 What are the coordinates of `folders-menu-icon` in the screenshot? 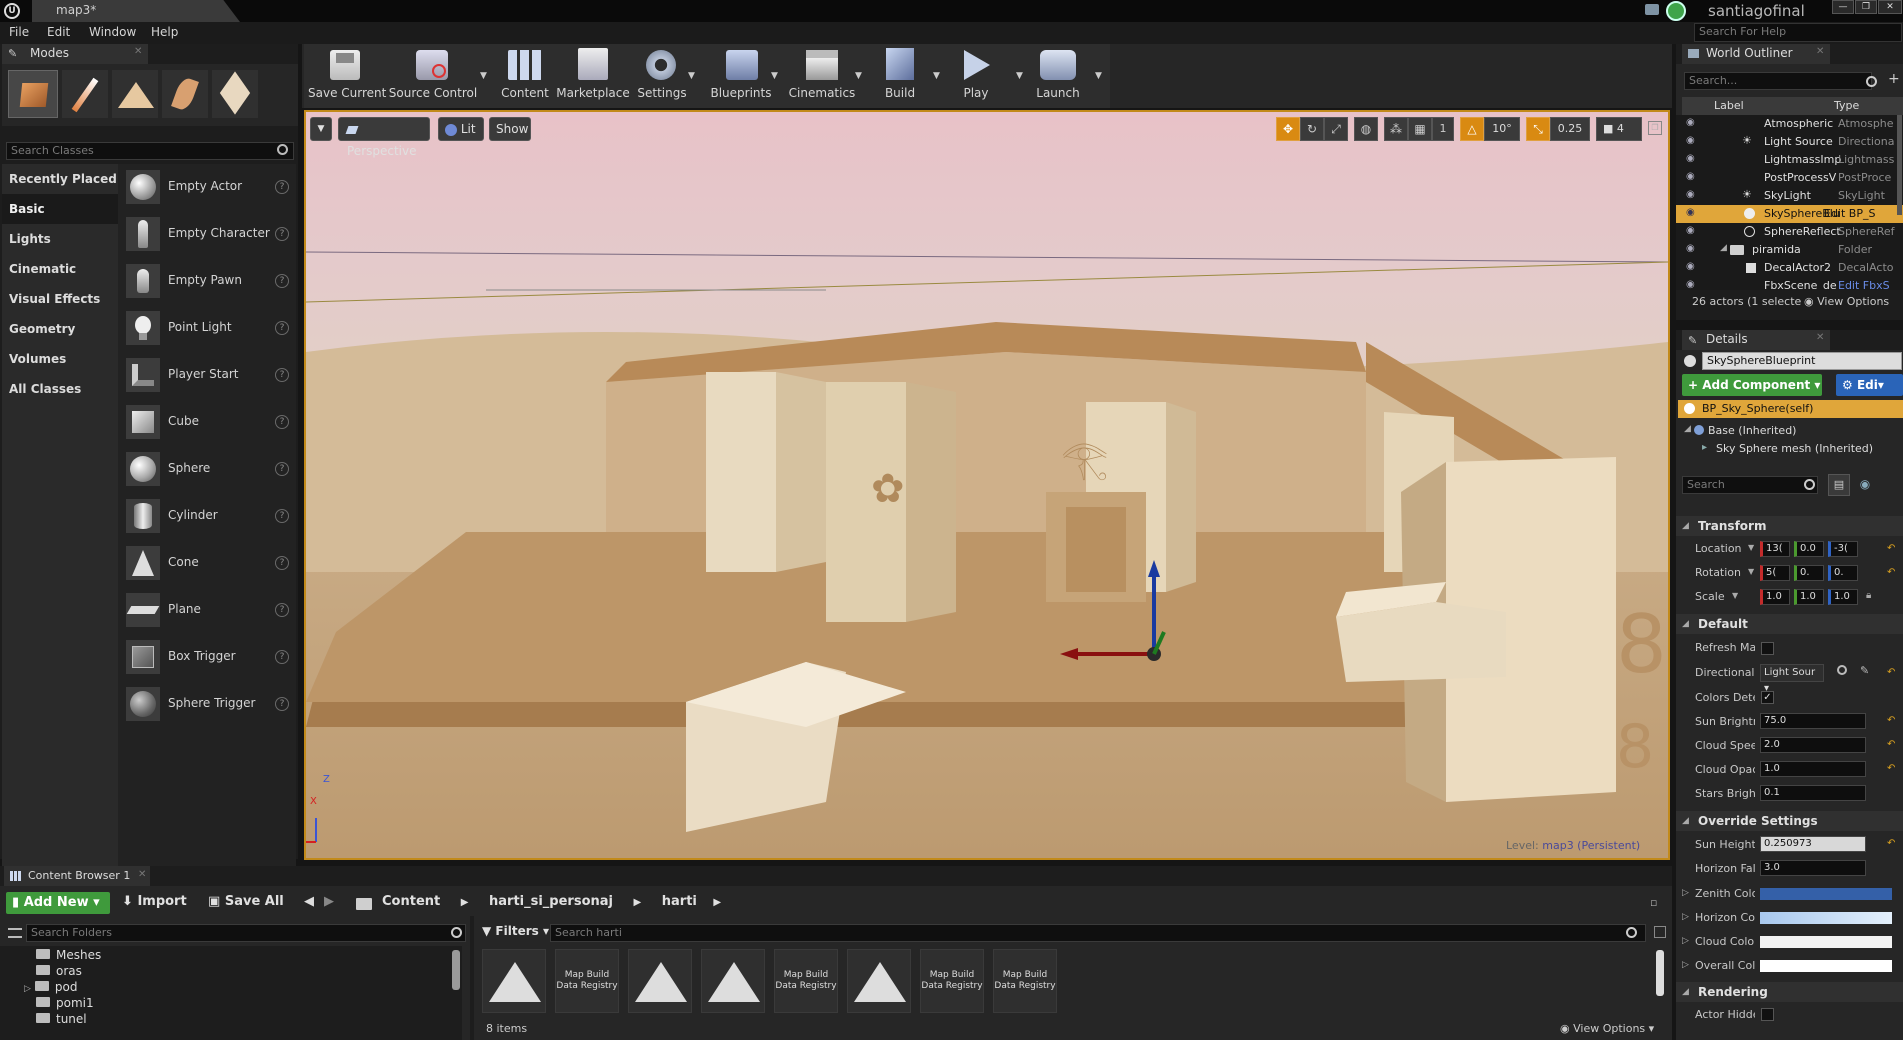 It's located at (15, 933).